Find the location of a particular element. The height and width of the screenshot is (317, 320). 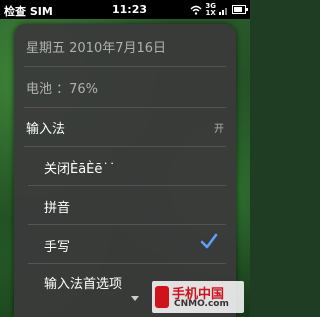

checkmark-icon is located at coordinates (209, 241).